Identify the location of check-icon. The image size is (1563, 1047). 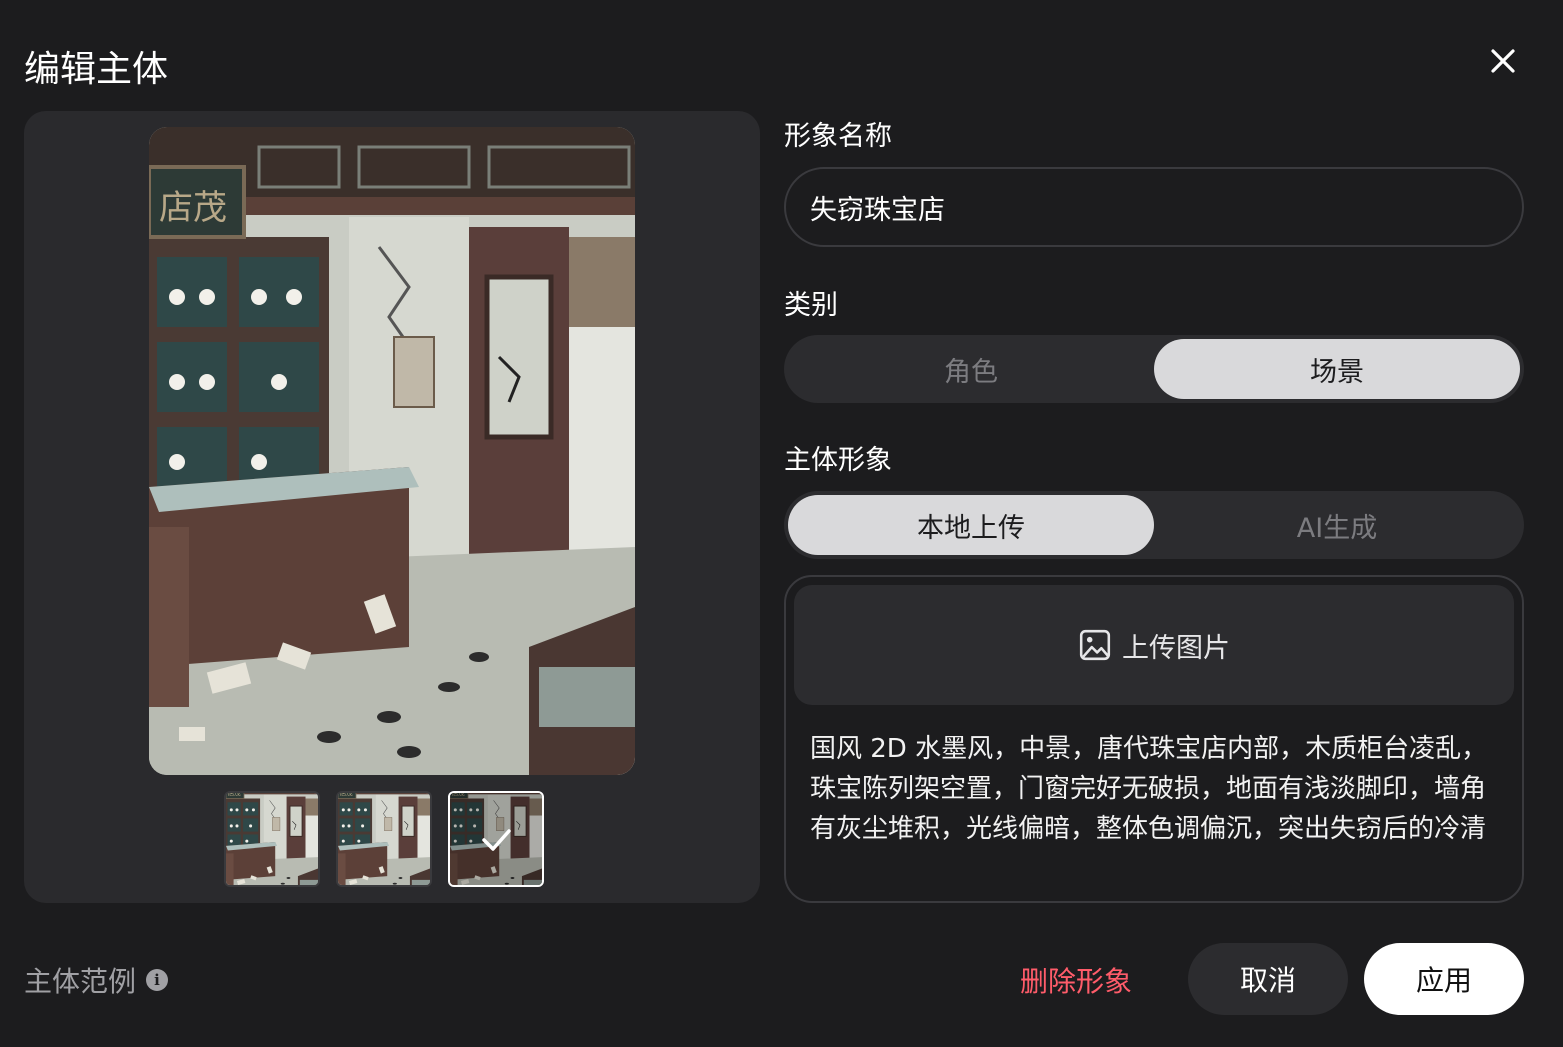
(496, 839).